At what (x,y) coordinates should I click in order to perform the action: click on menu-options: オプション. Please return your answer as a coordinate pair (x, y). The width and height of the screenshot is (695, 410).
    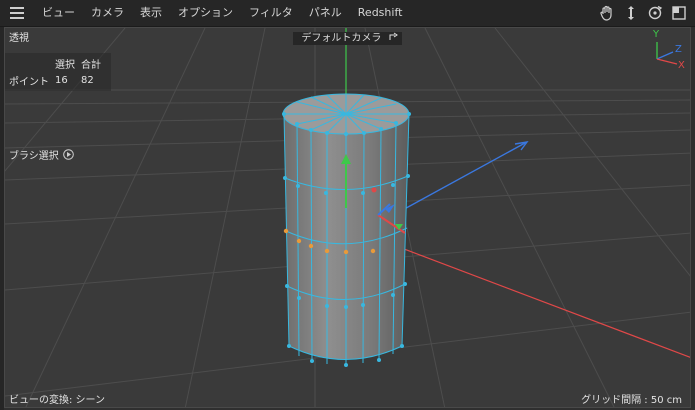
    Looking at the image, I should click on (205, 13).